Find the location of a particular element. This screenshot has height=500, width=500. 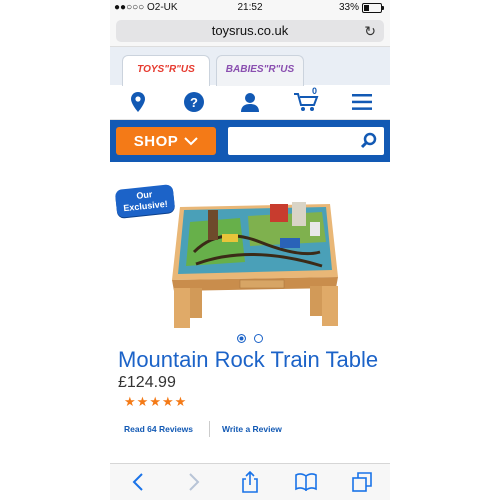

toysrus-logo: TOYS"R"US is located at coordinates (166, 69).